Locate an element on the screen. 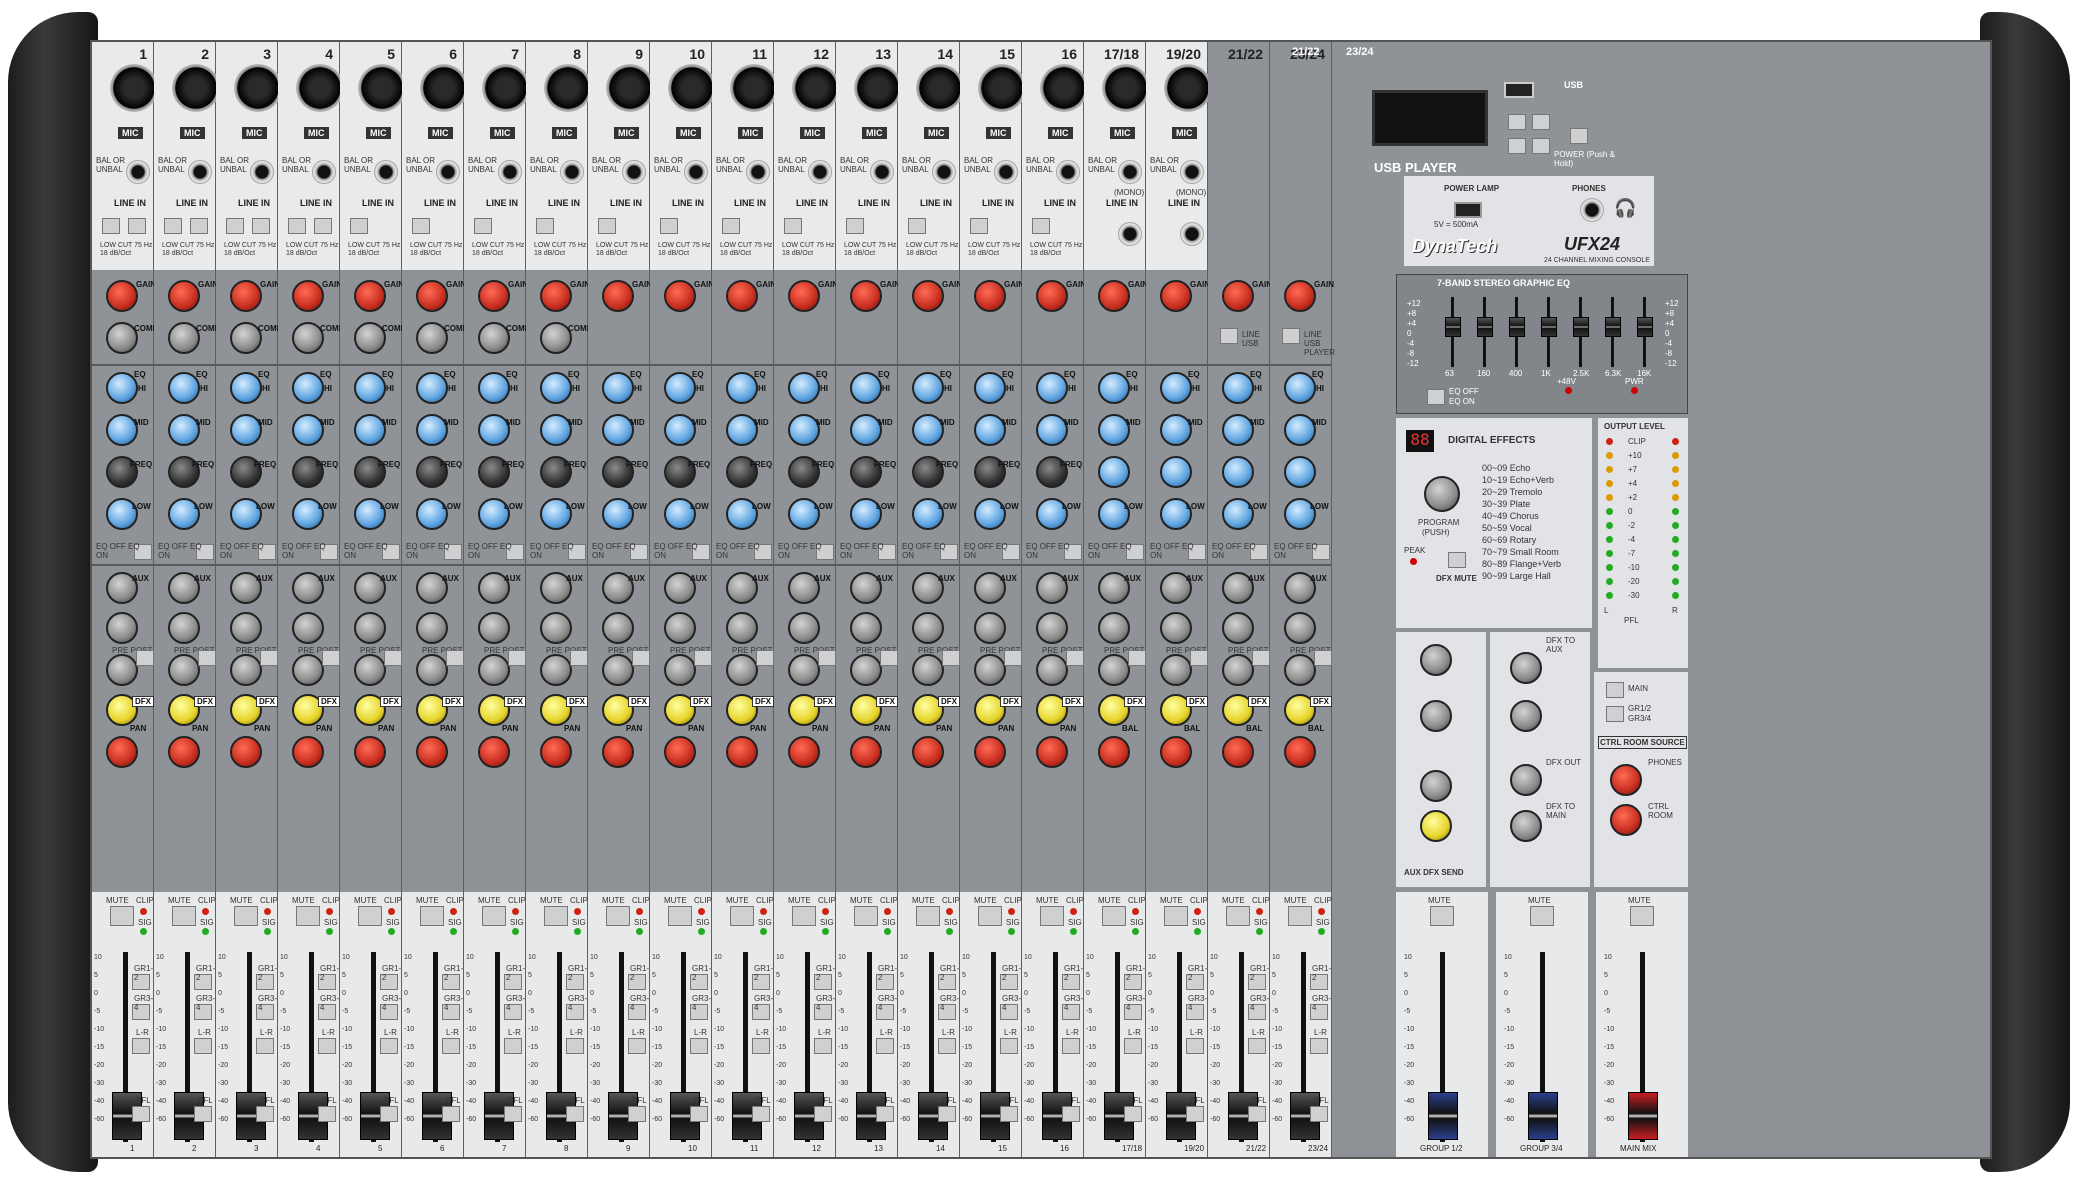 Image resolution: width=2079 pixels, height=1179 pixels. dfx-program-knob is located at coordinates (1442, 494).